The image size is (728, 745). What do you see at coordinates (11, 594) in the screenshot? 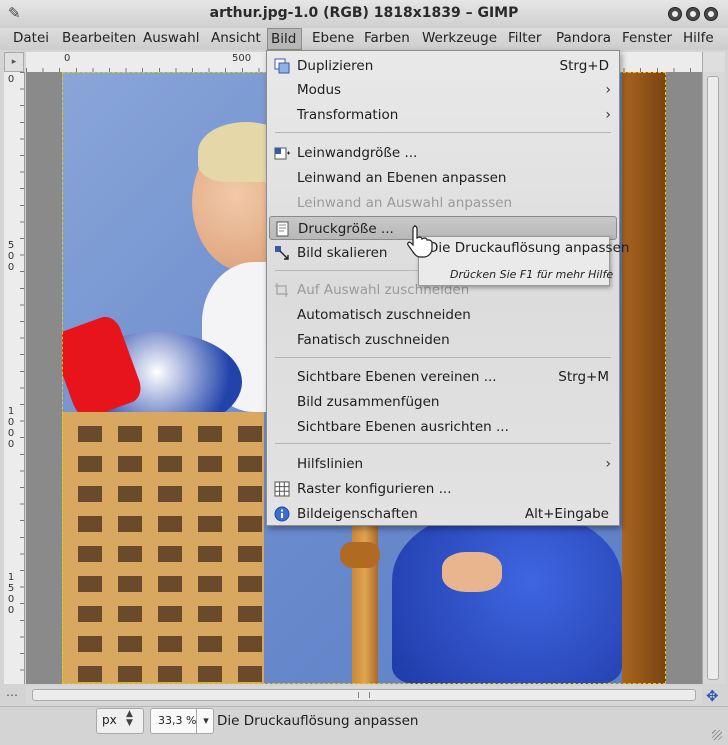
I see `ruler-label: 1500` at bounding box center [11, 594].